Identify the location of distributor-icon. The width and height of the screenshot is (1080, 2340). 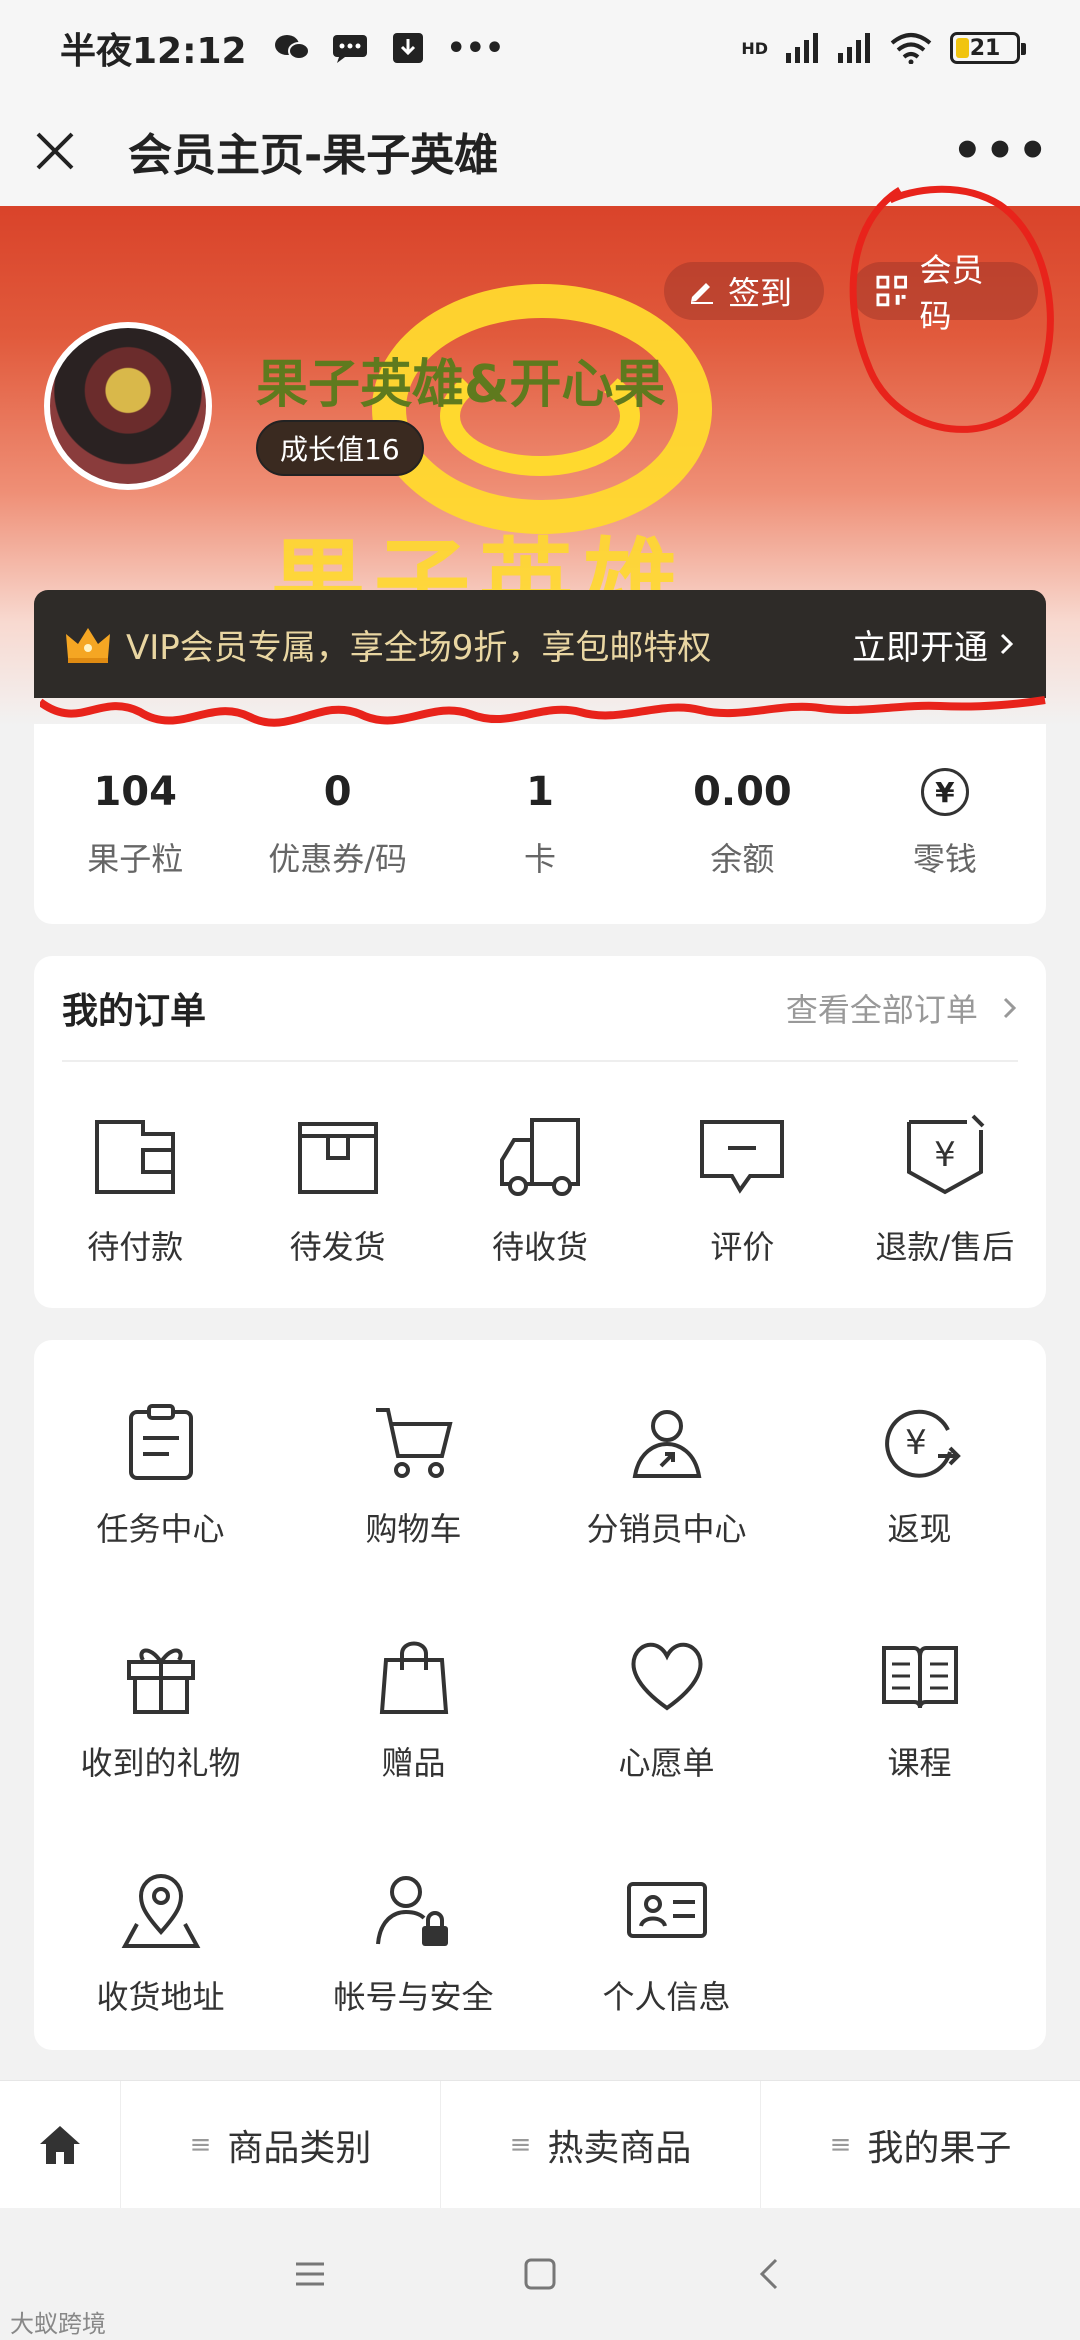
(666, 1444).